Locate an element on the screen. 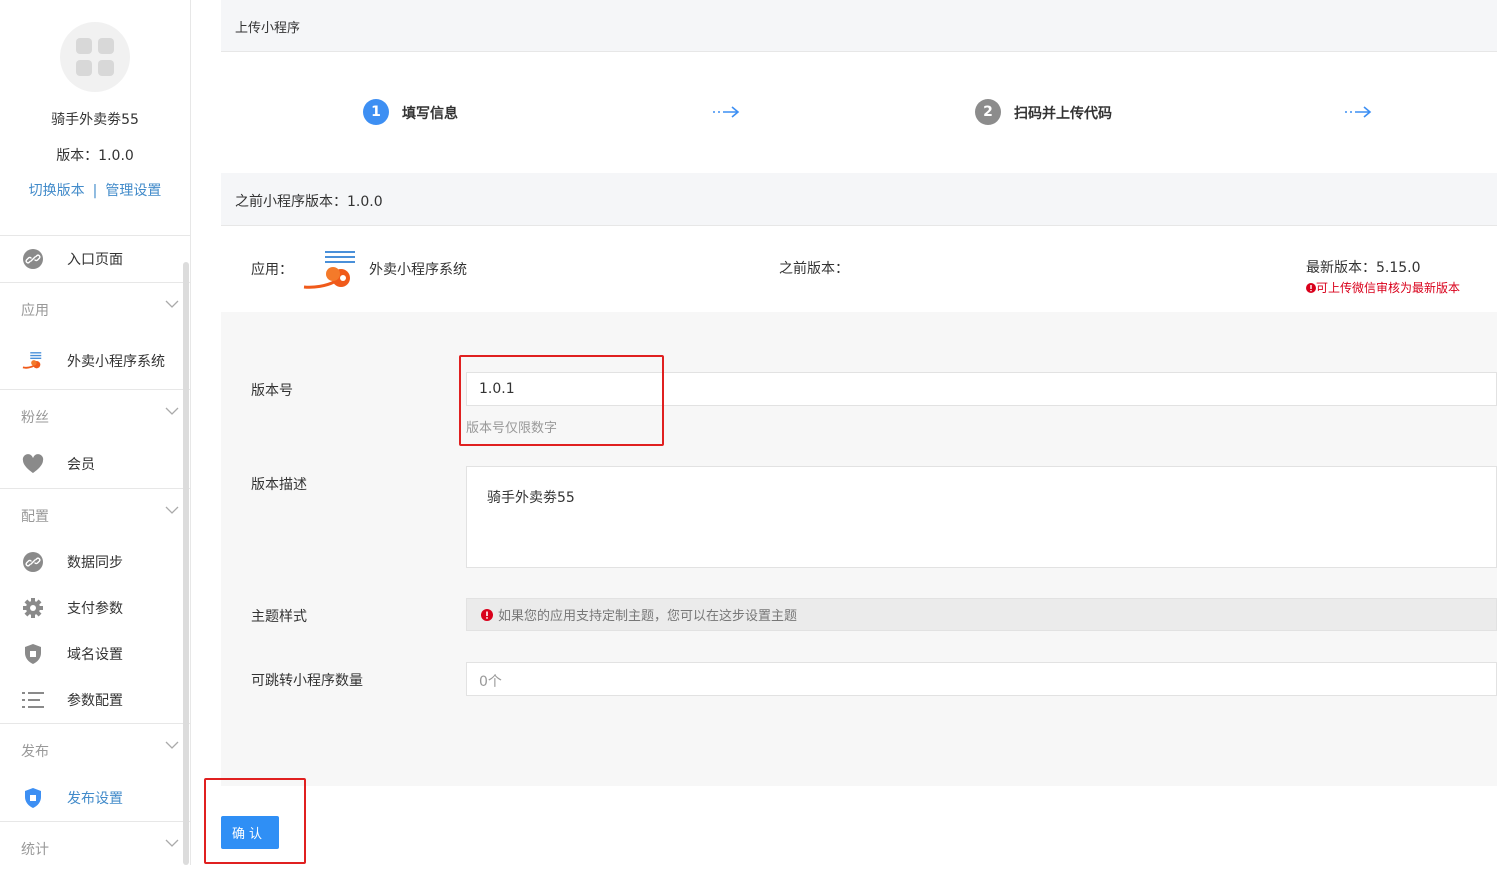 The height and width of the screenshot is (872, 1497). sidebar-item-param-config: 参数配置 is located at coordinates (95, 700).